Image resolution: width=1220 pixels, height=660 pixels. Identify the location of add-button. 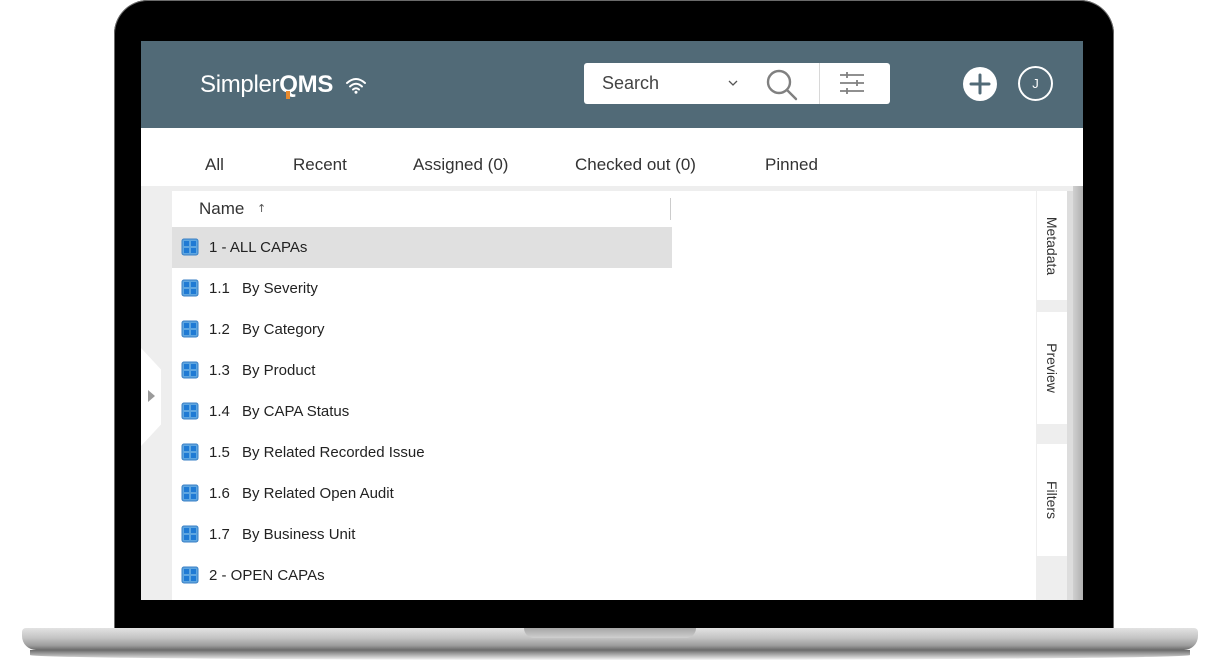
(980, 84).